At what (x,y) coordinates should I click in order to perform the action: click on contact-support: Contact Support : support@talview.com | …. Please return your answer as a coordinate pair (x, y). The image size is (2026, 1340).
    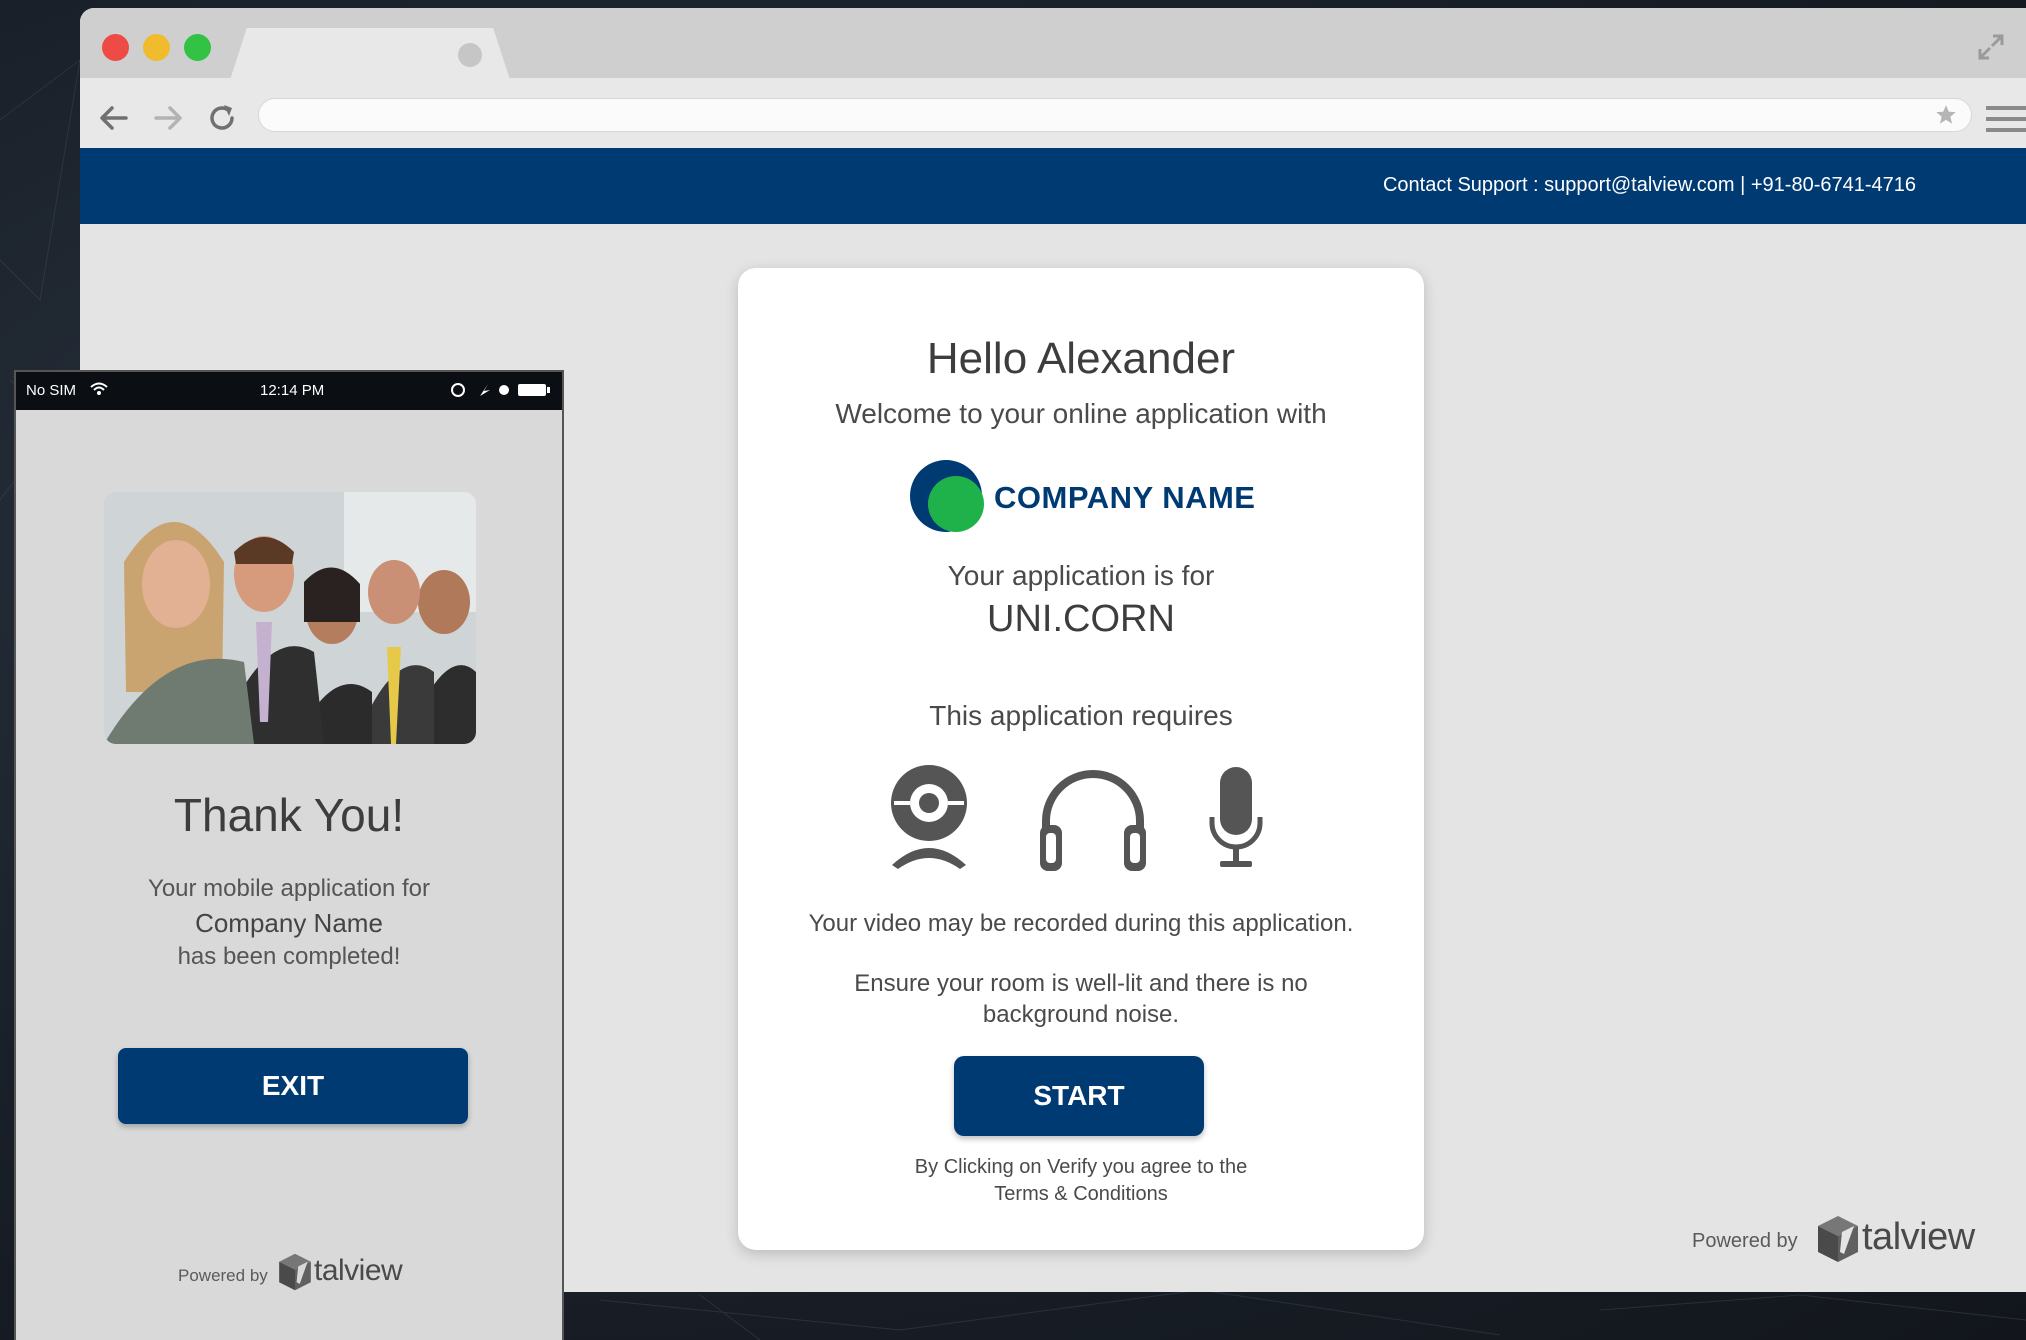
    Looking at the image, I should click on (1649, 185).